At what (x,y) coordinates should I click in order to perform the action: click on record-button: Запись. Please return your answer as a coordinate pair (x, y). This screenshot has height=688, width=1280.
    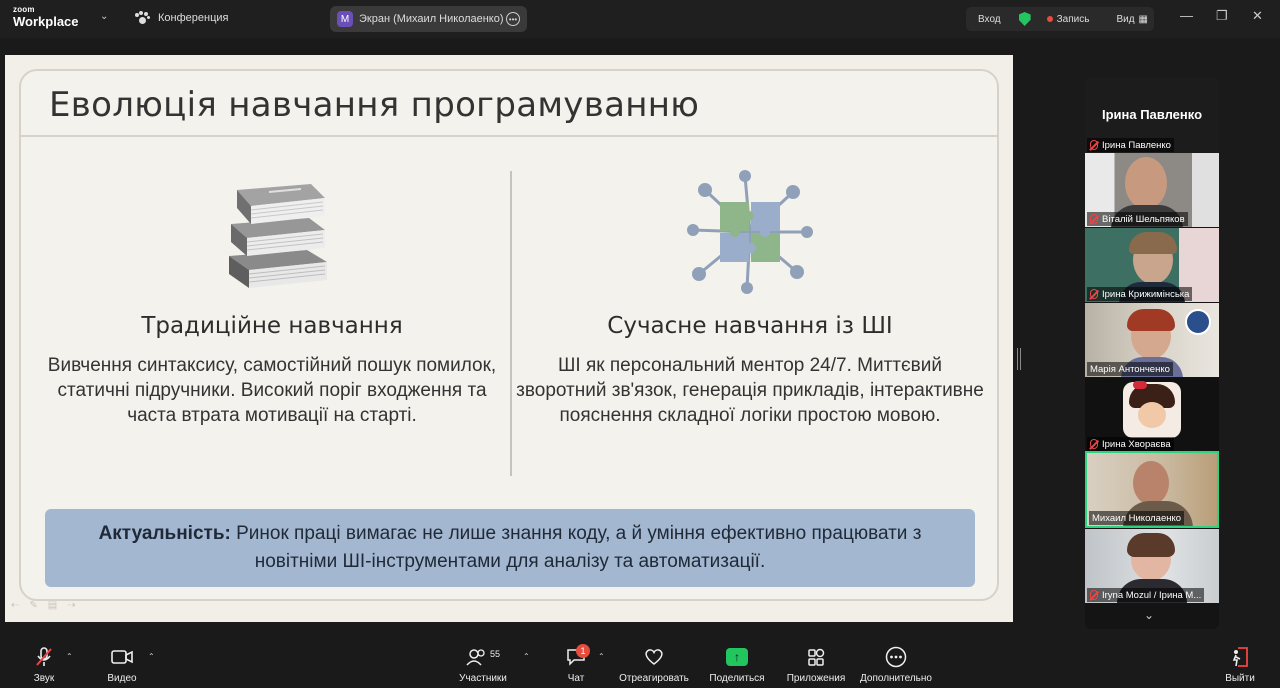
    Looking at the image, I should click on (1073, 19).